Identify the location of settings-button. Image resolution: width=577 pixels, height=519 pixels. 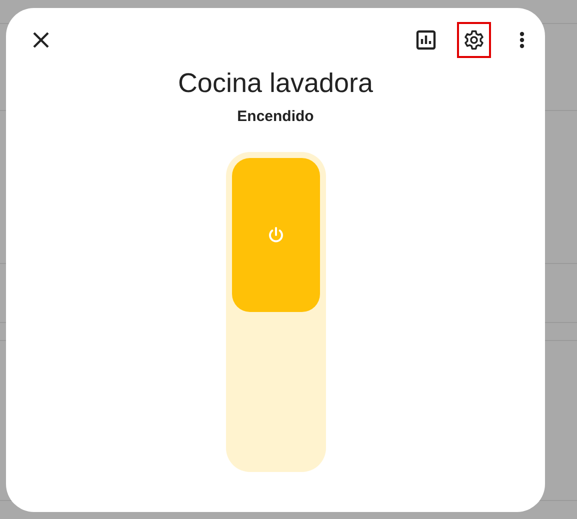
(474, 40).